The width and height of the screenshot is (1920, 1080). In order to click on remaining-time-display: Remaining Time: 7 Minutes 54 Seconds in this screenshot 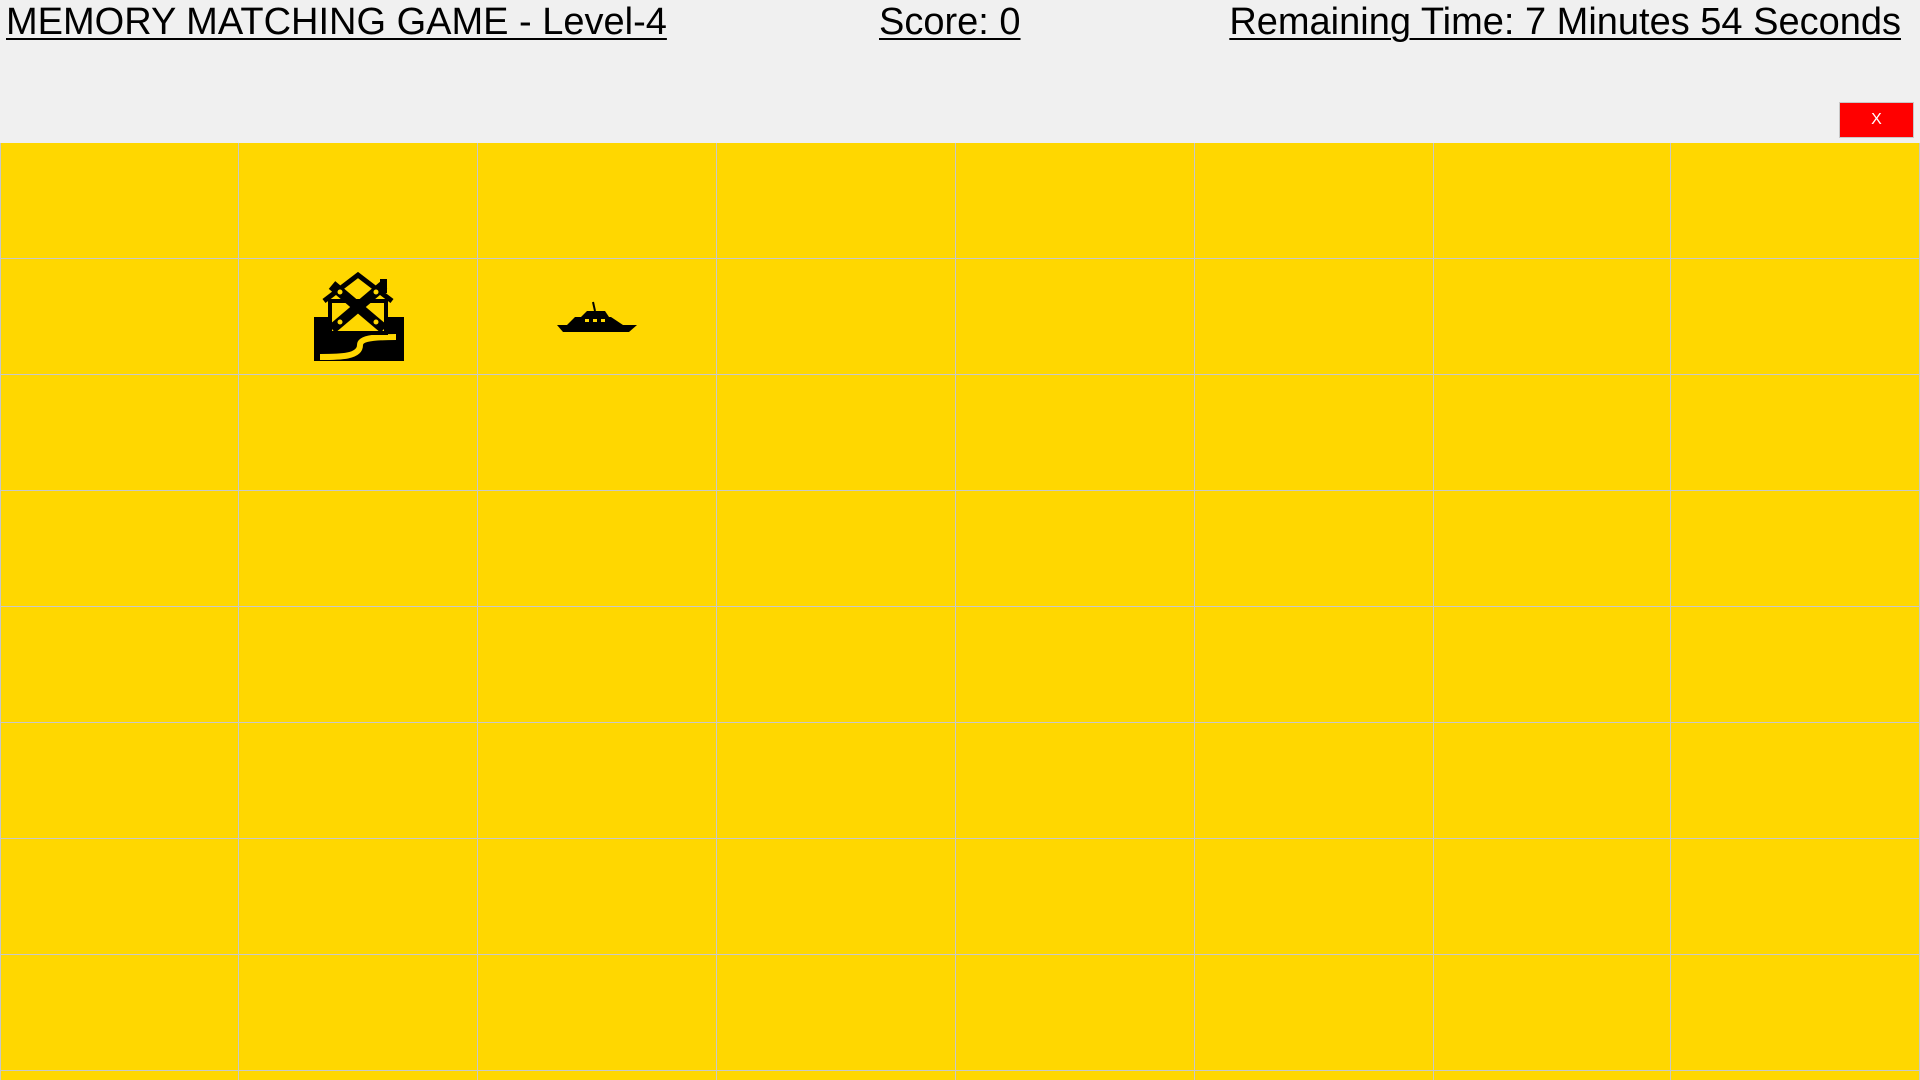, I will do `click(1565, 22)`.